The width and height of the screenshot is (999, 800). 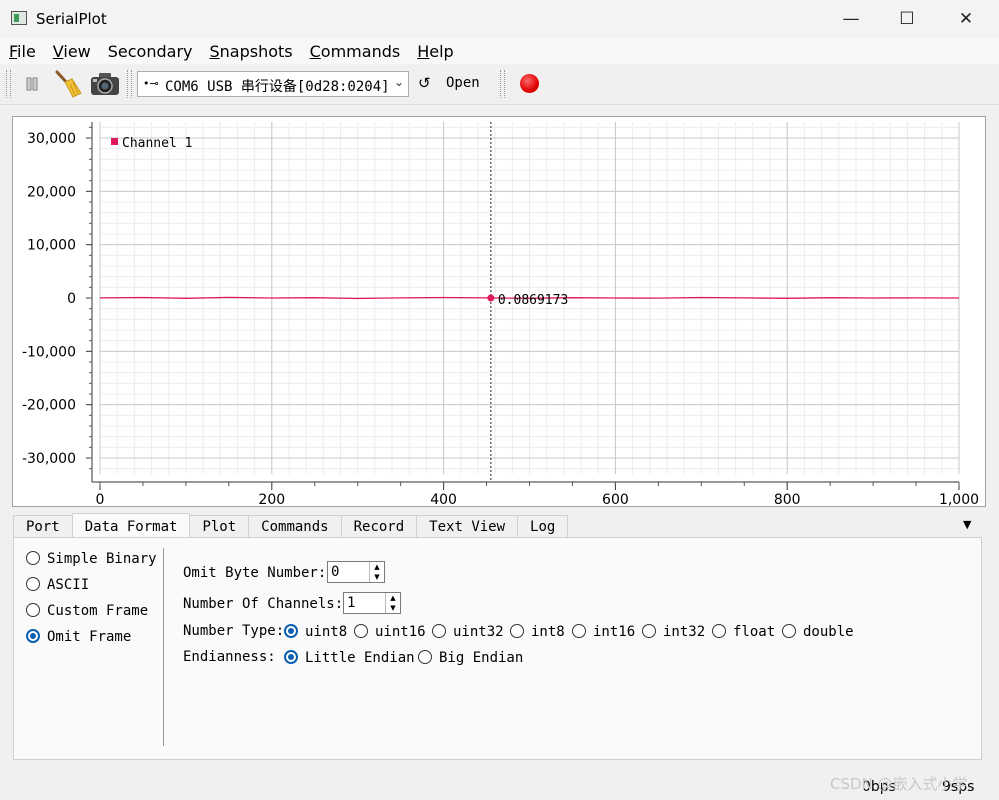 I want to click on radio-simple-binary, so click(x=33, y=558).